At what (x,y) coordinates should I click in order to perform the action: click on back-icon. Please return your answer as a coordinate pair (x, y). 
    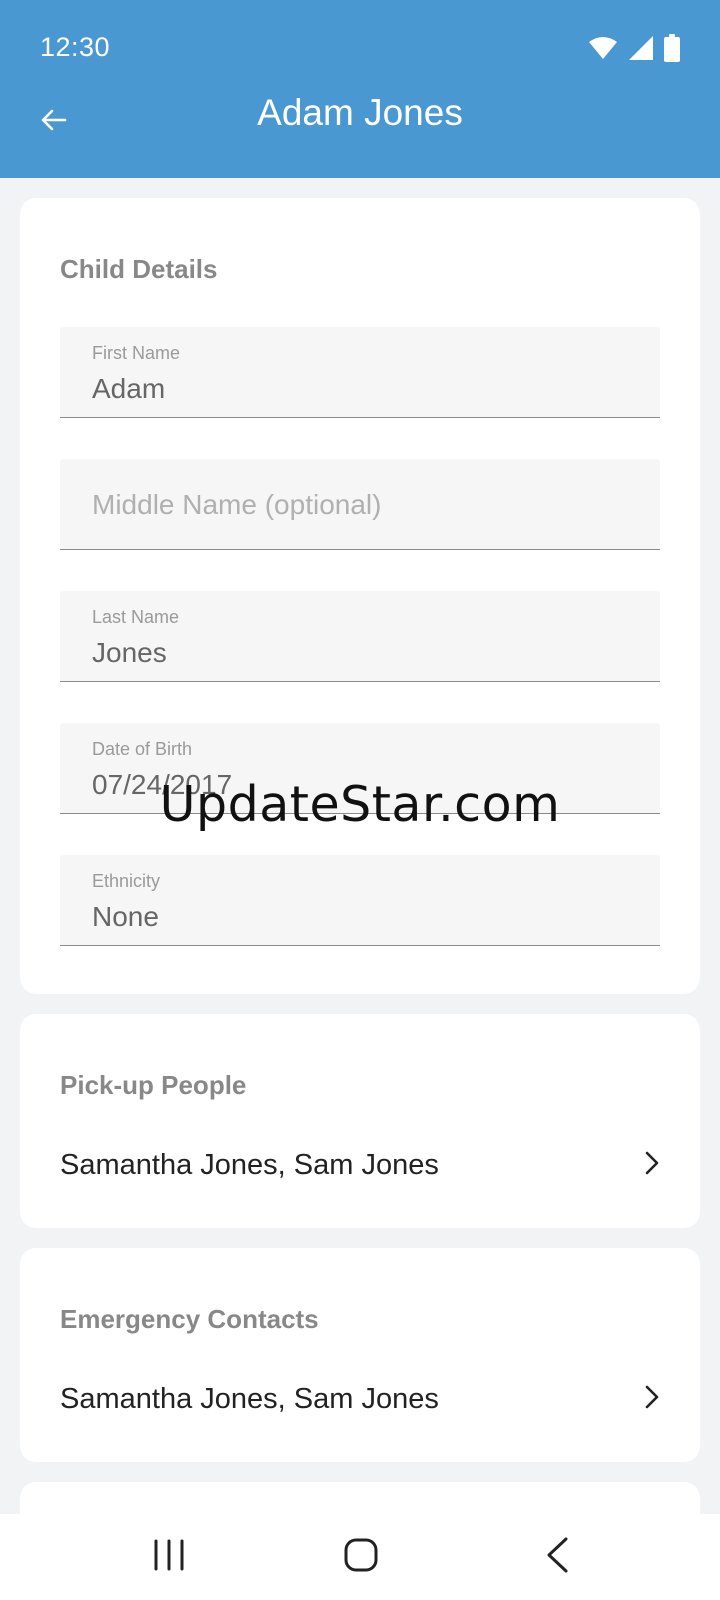
    Looking at the image, I should click on (557, 1557).